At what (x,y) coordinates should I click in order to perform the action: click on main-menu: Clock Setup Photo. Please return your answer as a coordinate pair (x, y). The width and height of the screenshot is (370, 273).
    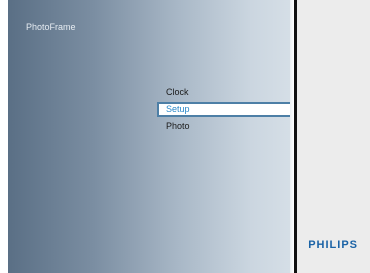
    Looking at the image, I should click on (227, 109).